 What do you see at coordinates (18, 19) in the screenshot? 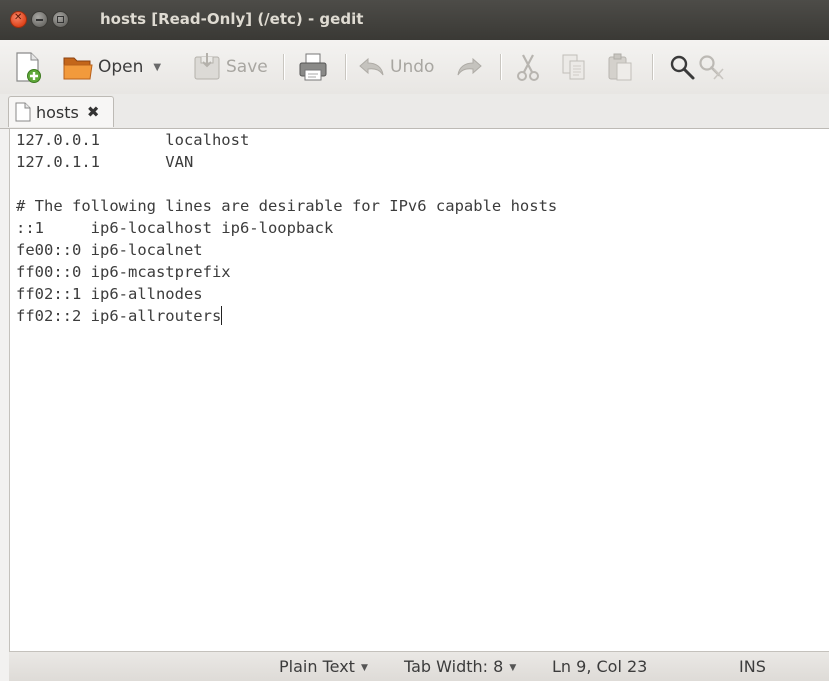
I see `close-window-button` at bounding box center [18, 19].